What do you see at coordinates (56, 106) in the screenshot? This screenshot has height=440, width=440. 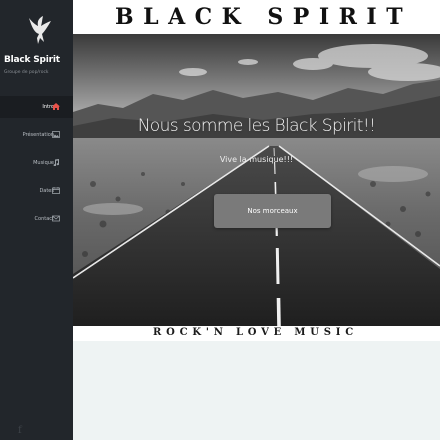 I see `home-icon` at bounding box center [56, 106].